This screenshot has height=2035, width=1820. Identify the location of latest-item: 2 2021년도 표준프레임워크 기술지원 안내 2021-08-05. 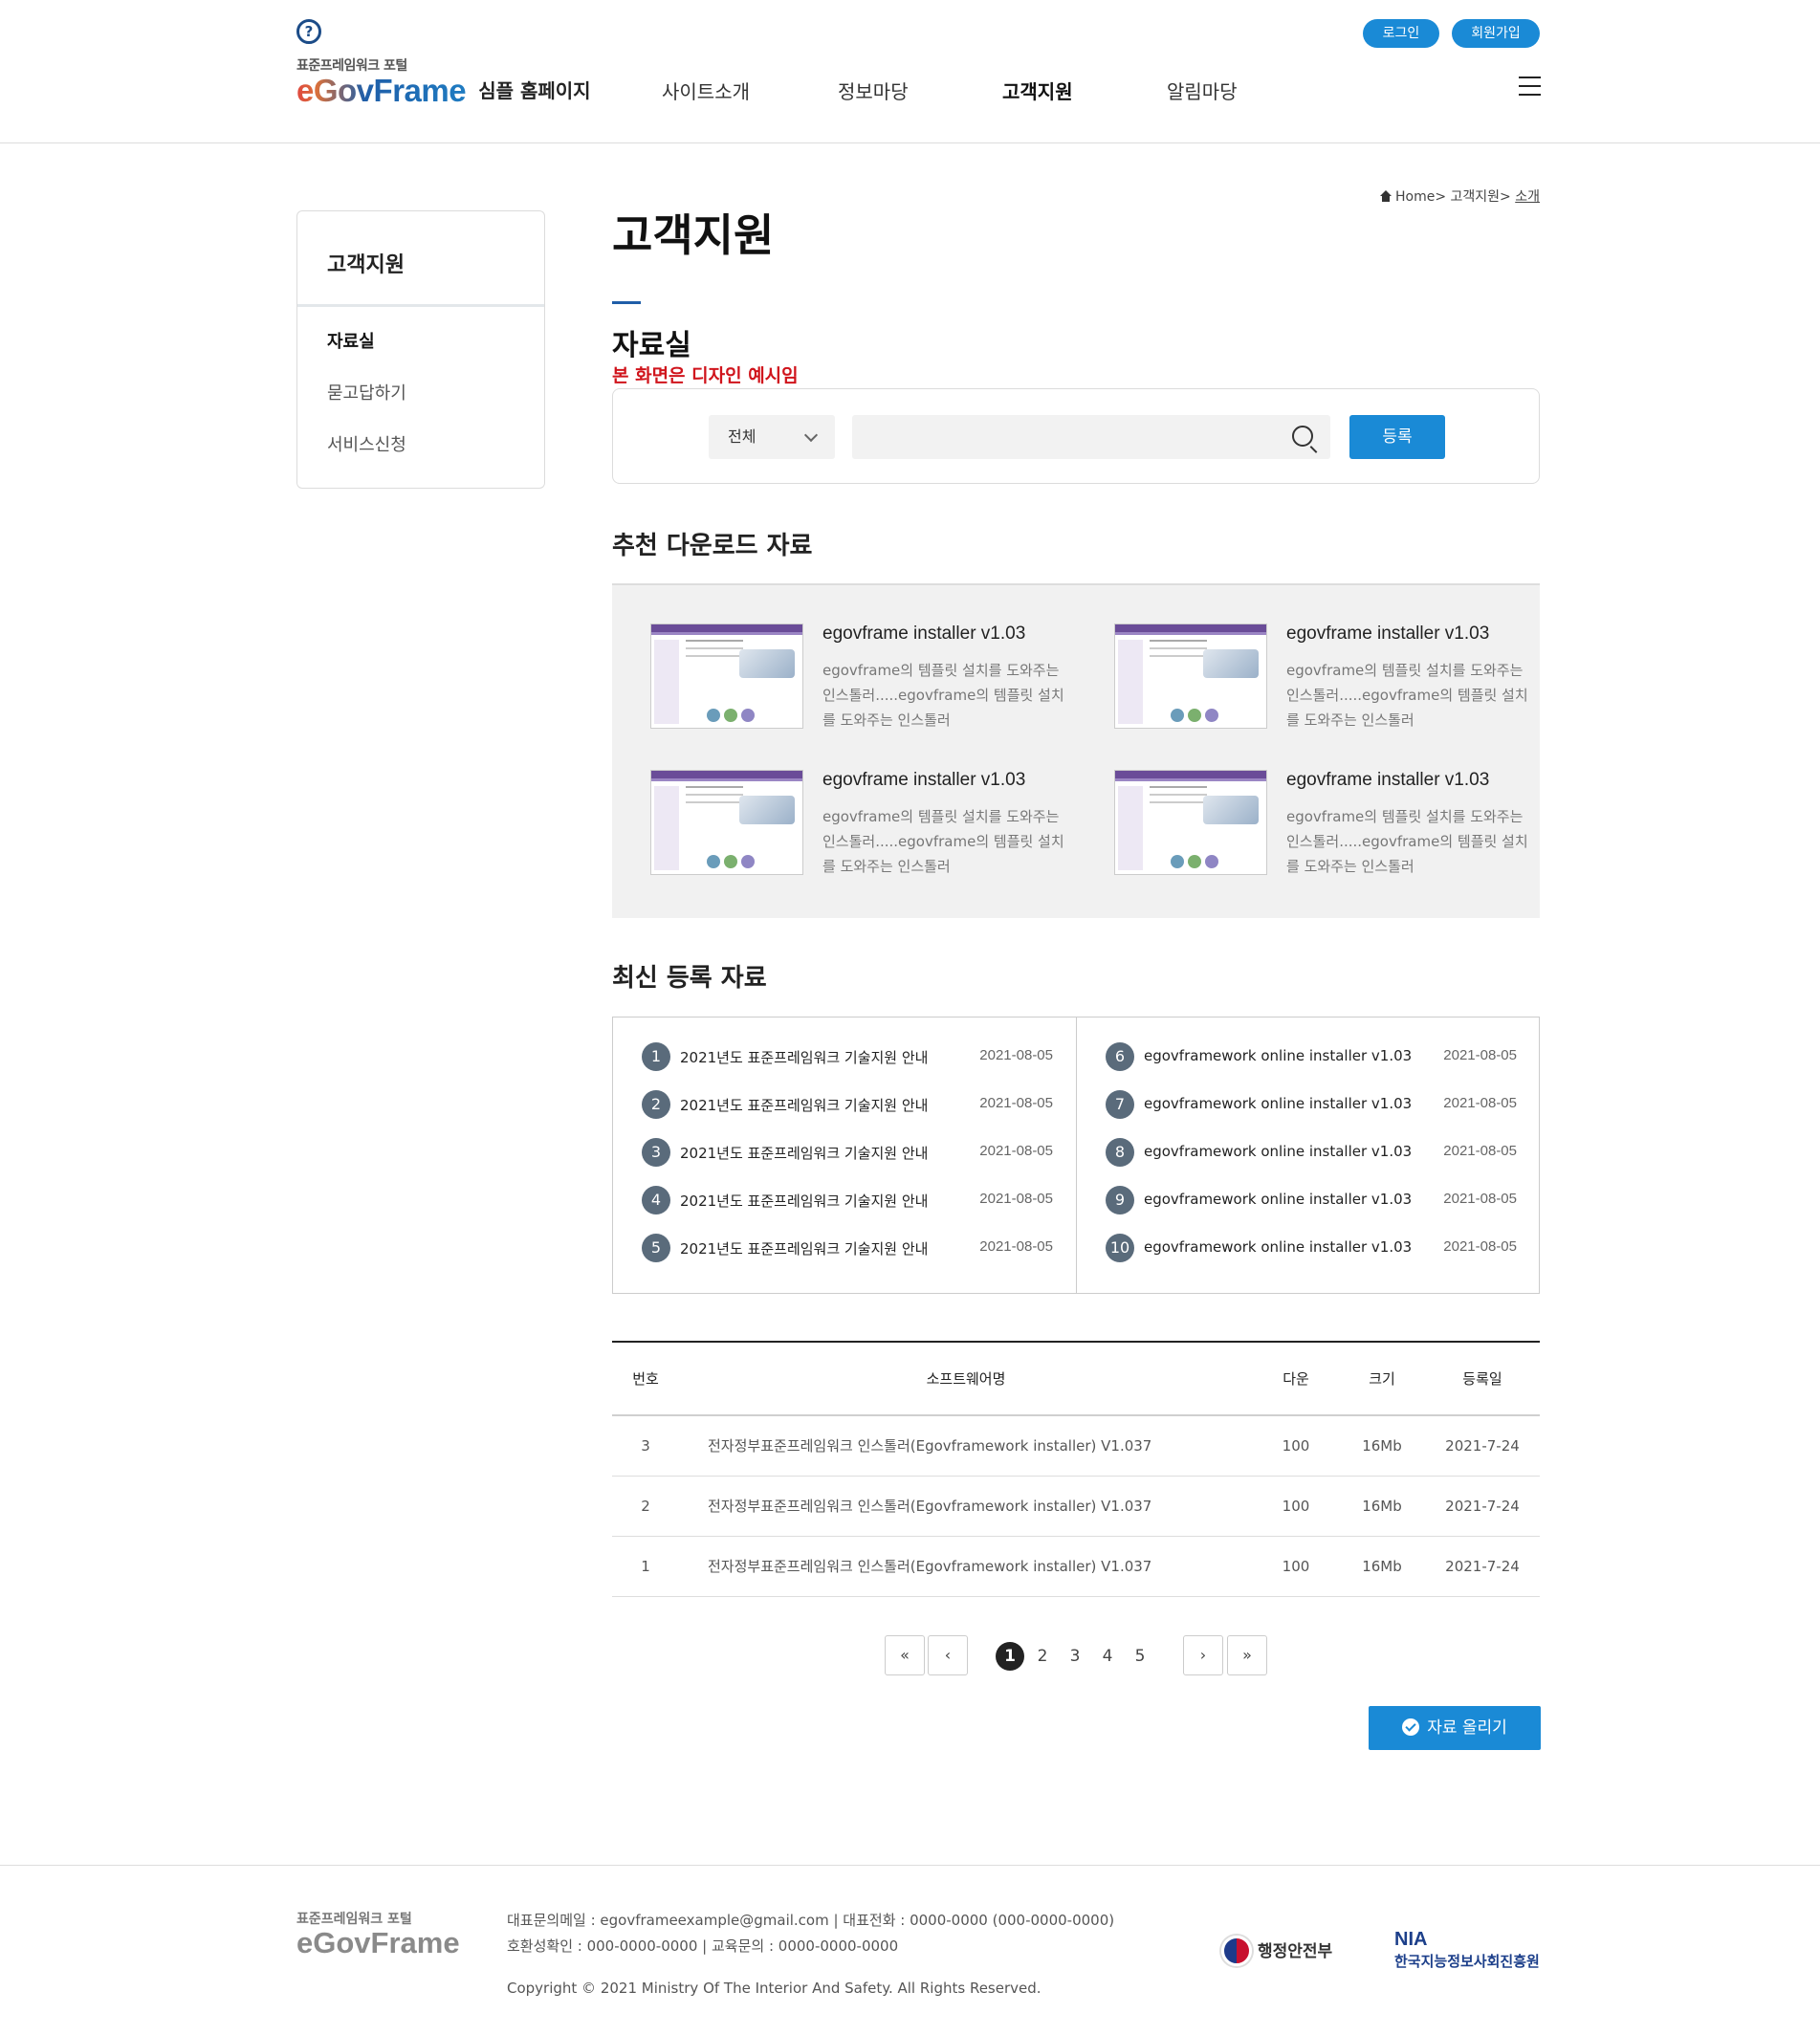
(848, 1104).